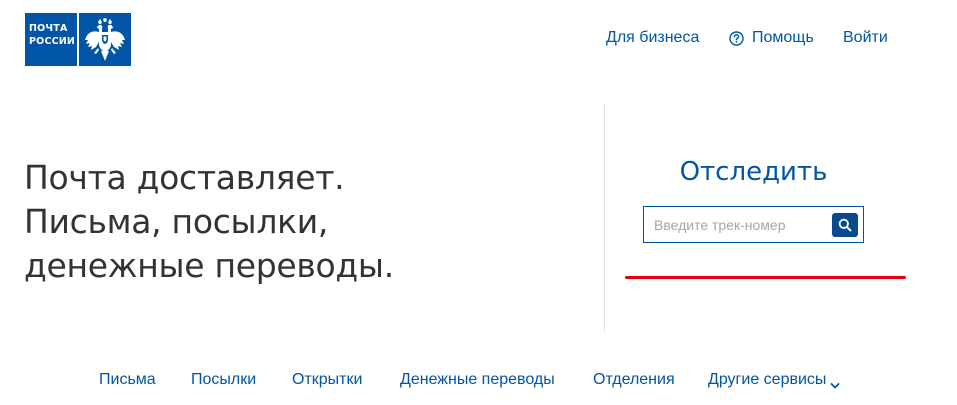 The width and height of the screenshot is (957, 405). Describe the element at coordinates (767, 379) in the screenshot. I see `nav-other-services-label: Другие сервисы` at that location.